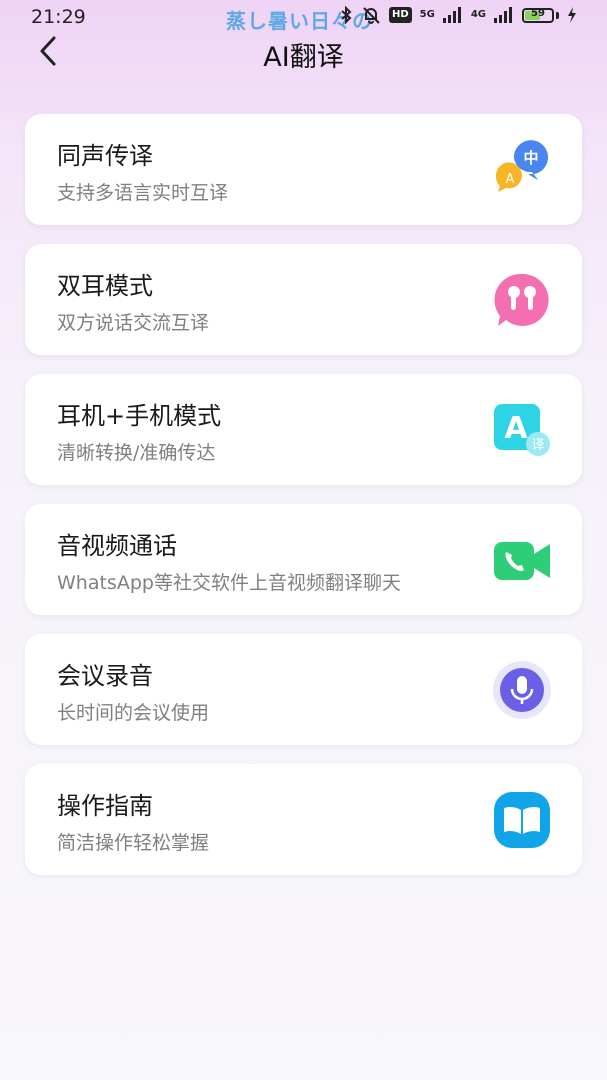 The height and width of the screenshot is (1080, 607). I want to click on microphone-icon, so click(522, 690).